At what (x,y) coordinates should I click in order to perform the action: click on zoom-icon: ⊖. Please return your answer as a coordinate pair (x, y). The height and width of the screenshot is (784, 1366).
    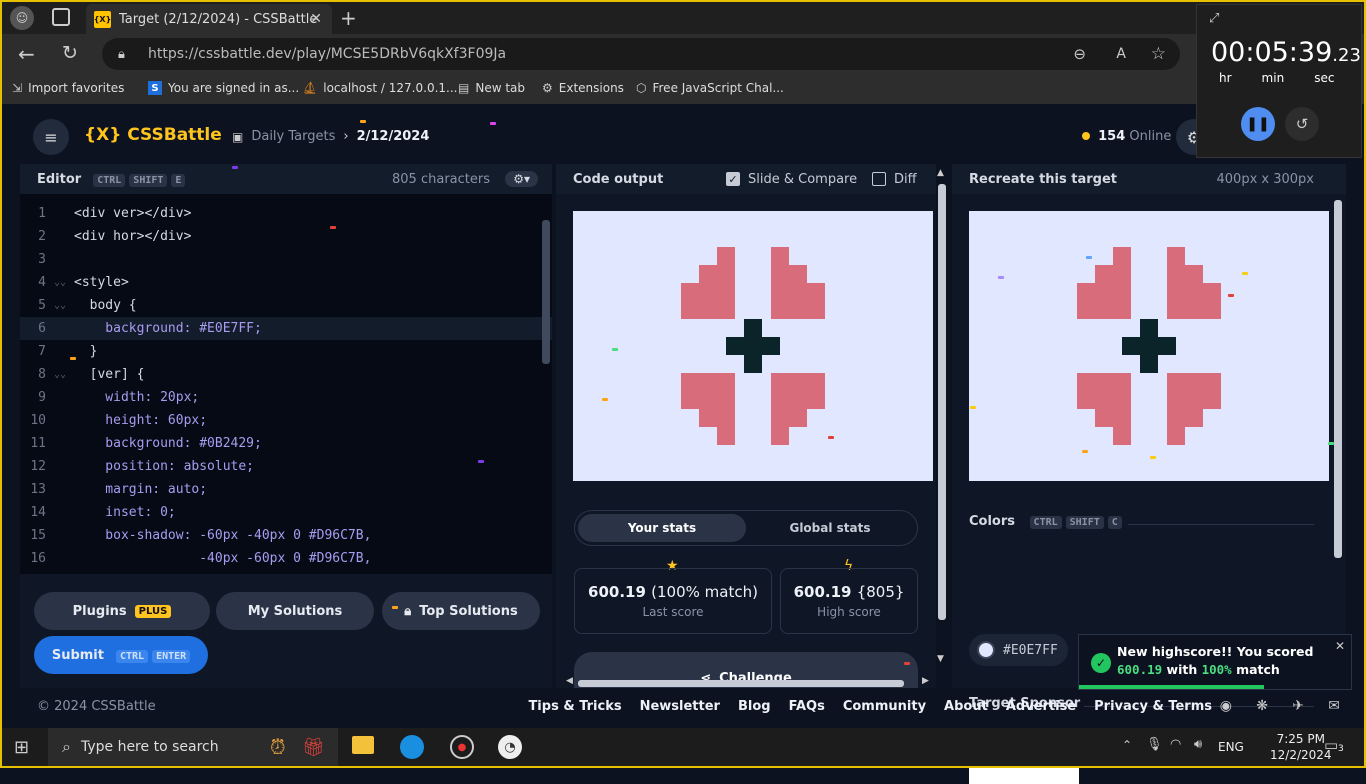
    Looking at the image, I should click on (1079, 54).